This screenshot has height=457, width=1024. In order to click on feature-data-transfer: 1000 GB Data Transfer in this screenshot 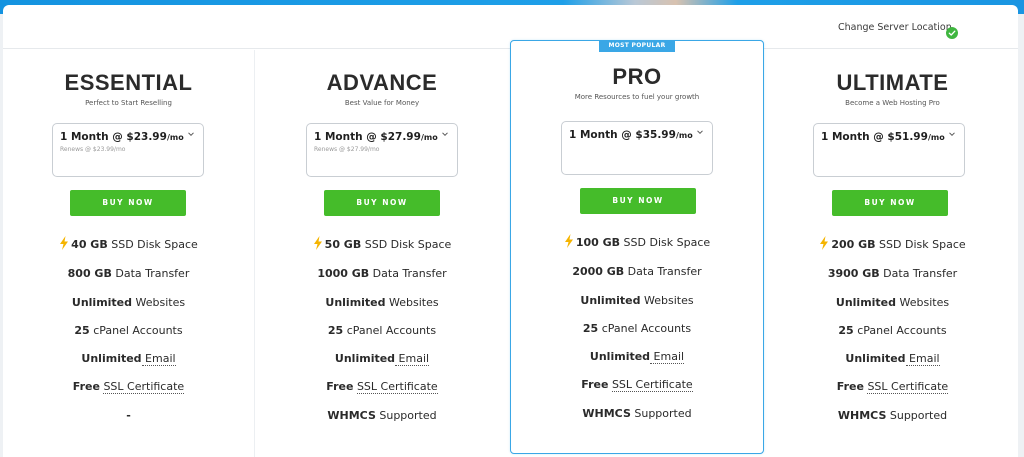, I will do `click(382, 273)`.